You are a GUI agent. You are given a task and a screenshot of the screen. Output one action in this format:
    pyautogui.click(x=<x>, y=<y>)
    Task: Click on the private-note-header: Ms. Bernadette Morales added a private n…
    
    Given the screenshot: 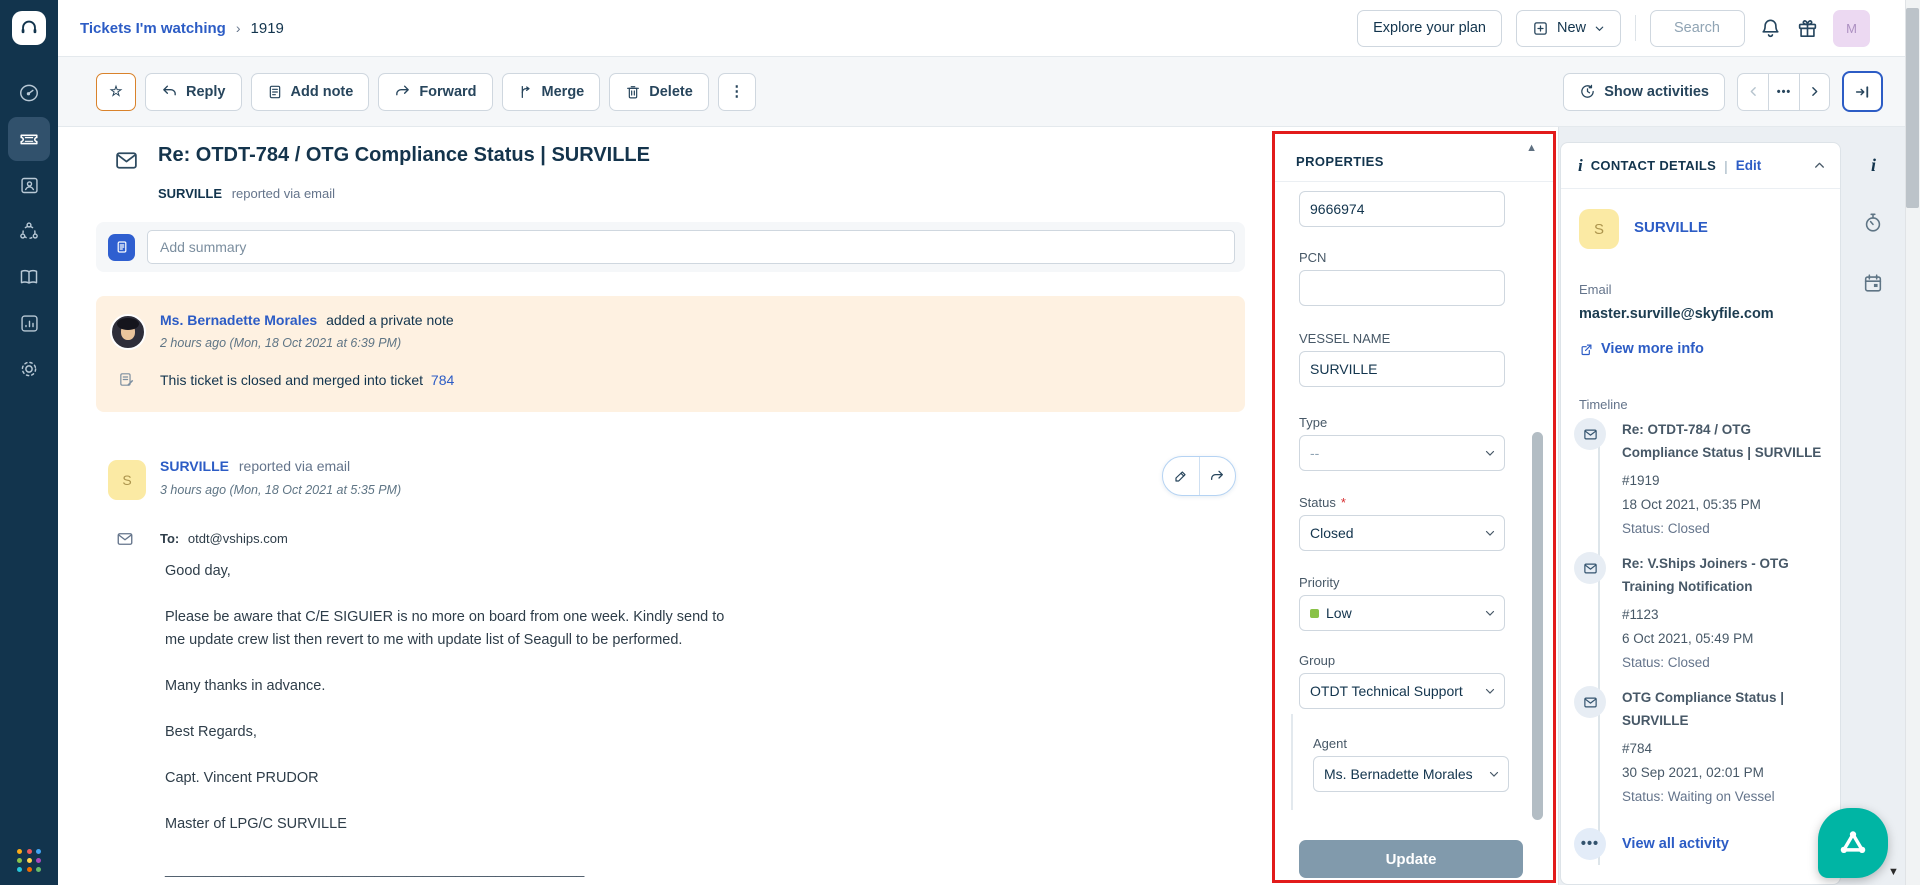 What is the action you would take?
    pyautogui.click(x=307, y=320)
    